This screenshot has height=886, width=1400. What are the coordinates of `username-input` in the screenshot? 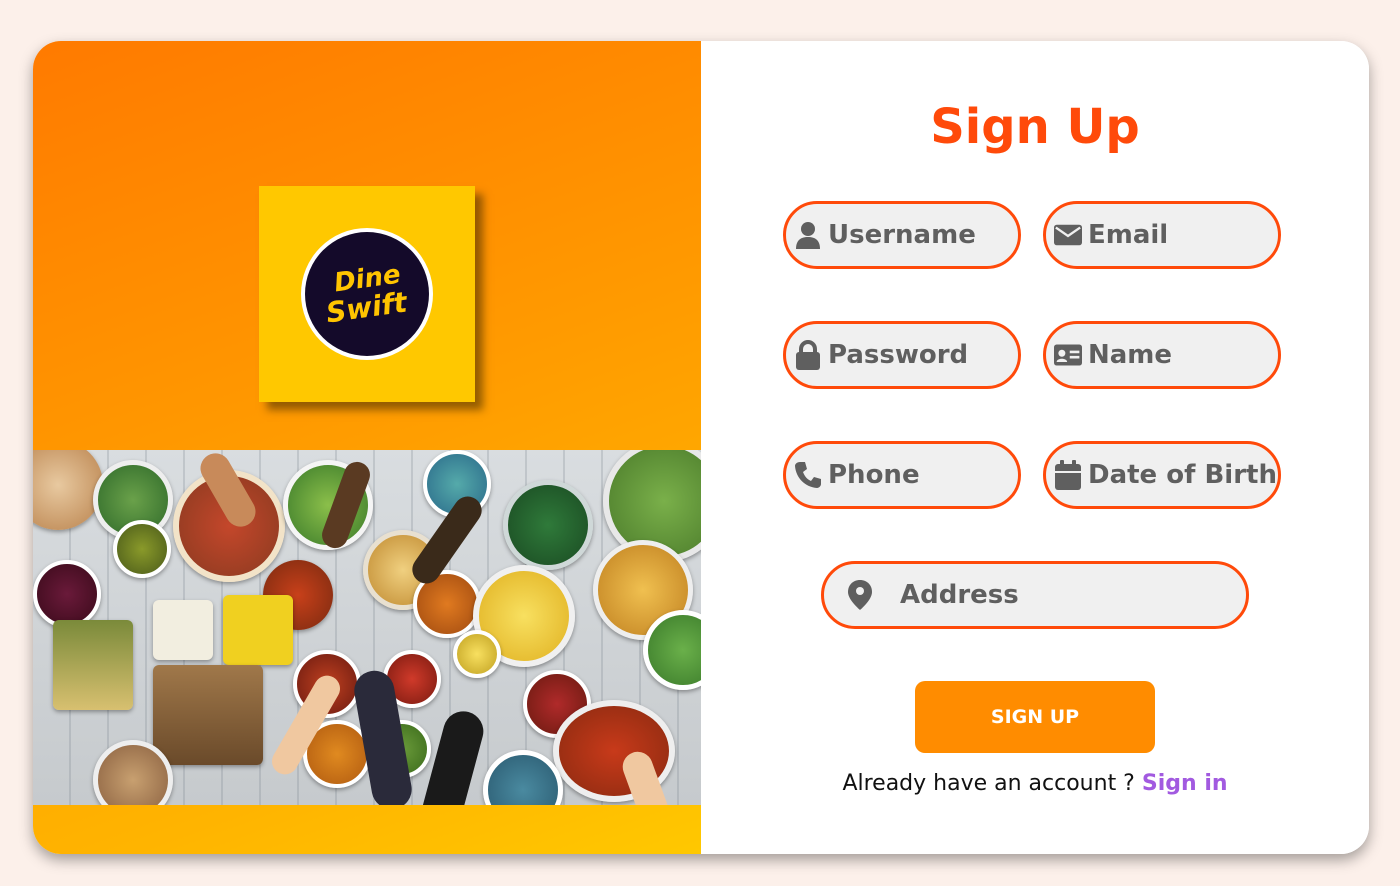 It's located at (920, 235).